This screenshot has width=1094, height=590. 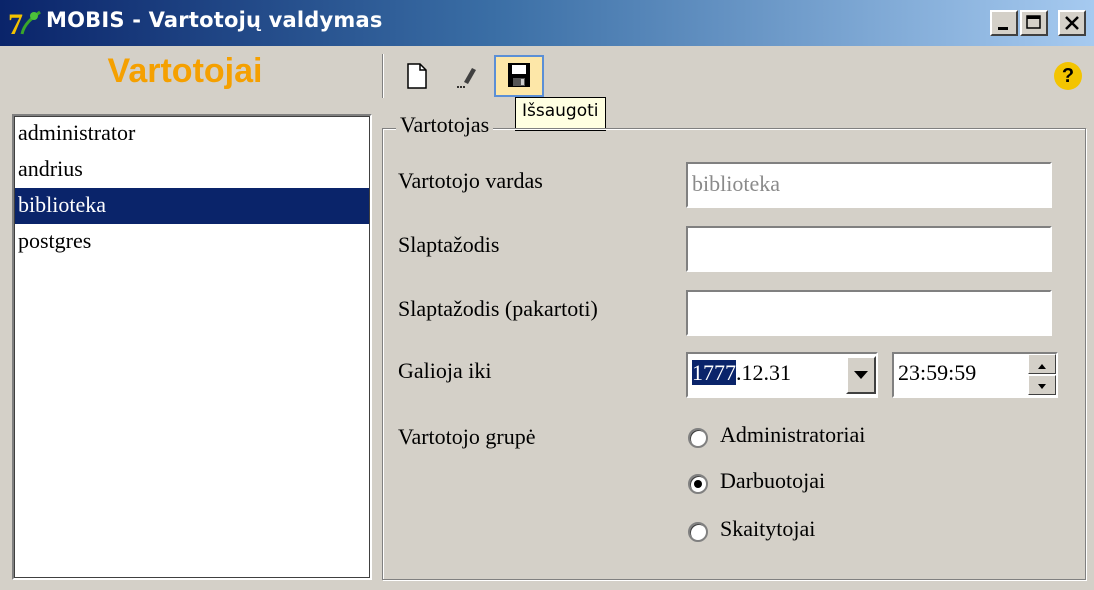 I want to click on radio-selected-dot, so click(x=698, y=484).